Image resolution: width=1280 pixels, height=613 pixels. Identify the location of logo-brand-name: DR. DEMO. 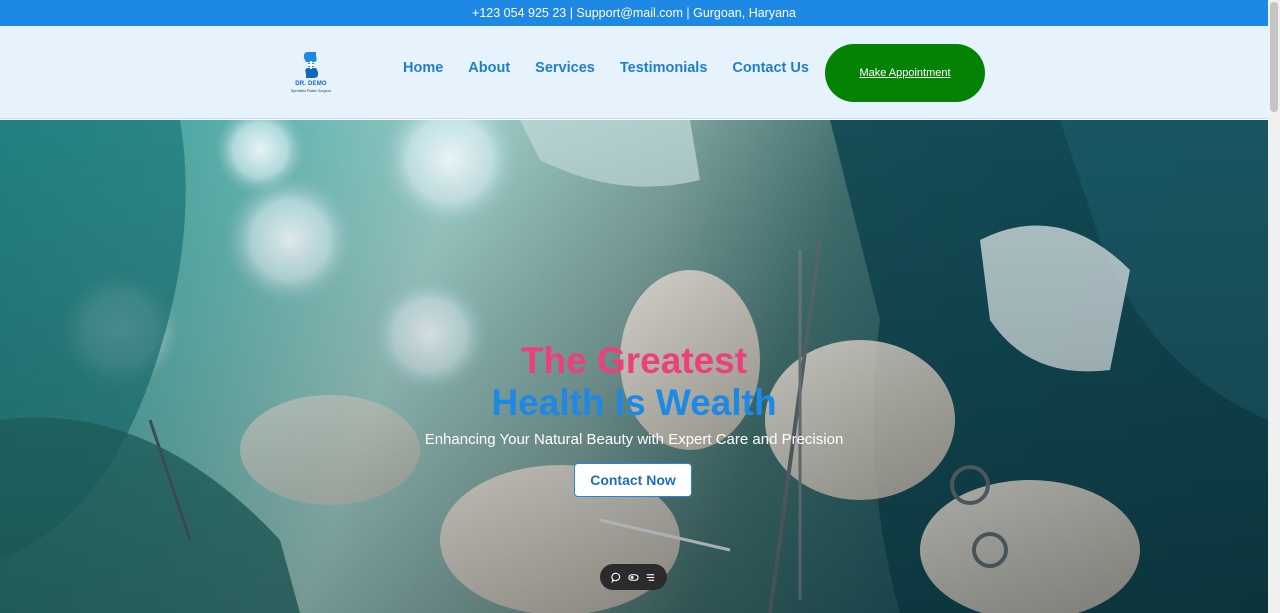
(311, 84).